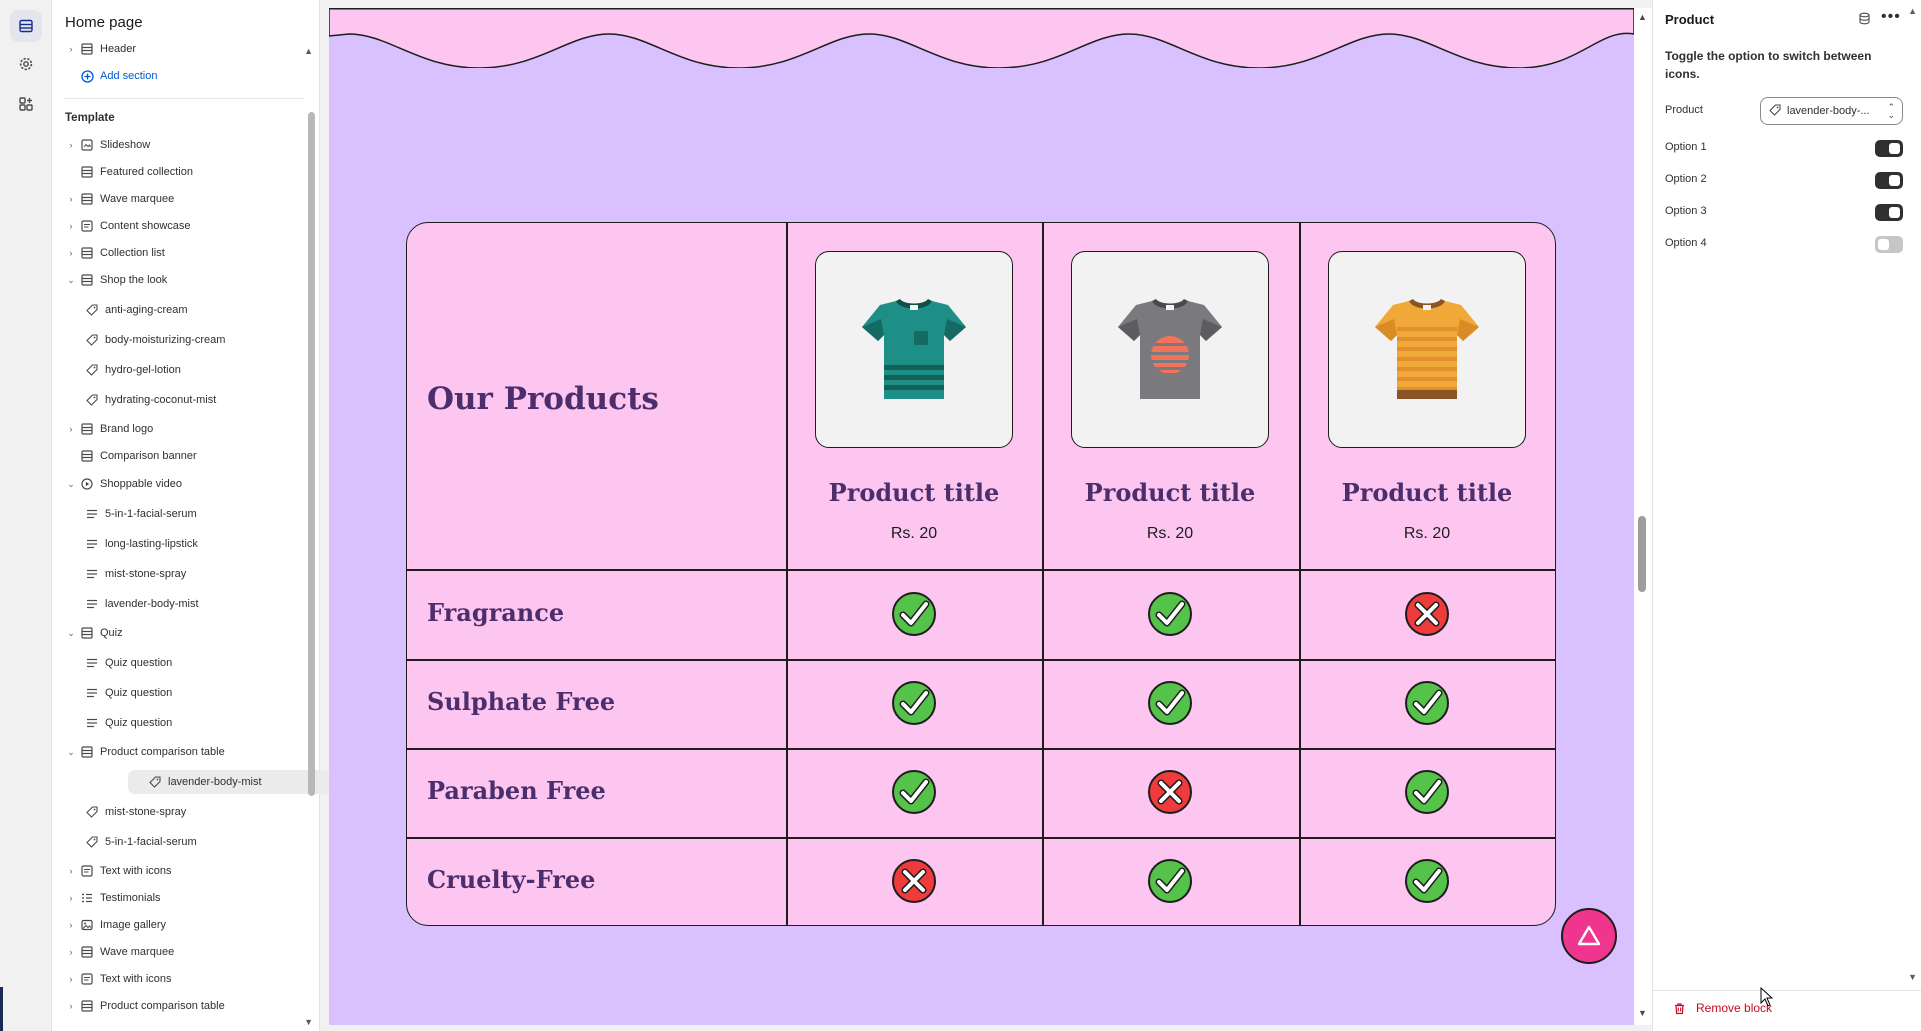 The height and width of the screenshot is (1031, 1921). What do you see at coordinates (179, 429) in the screenshot?
I see `sidebar-section-item: › Brand logo` at bounding box center [179, 429].